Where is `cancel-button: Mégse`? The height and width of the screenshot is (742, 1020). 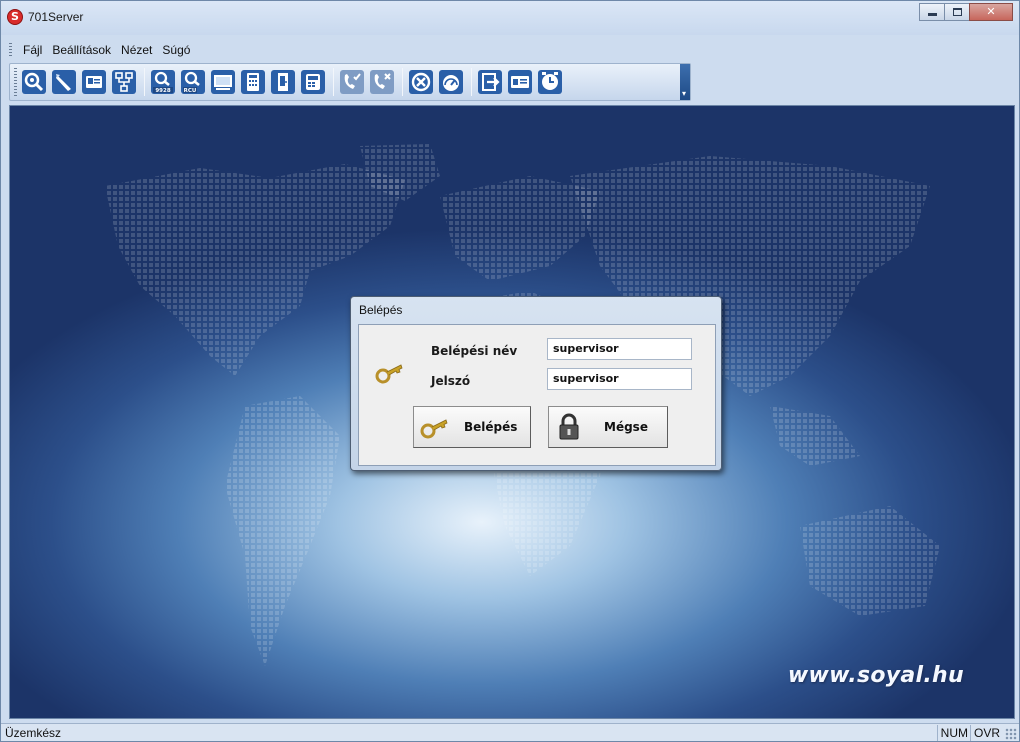 cancel-button: Mégse is located at coordinates (608, 427).